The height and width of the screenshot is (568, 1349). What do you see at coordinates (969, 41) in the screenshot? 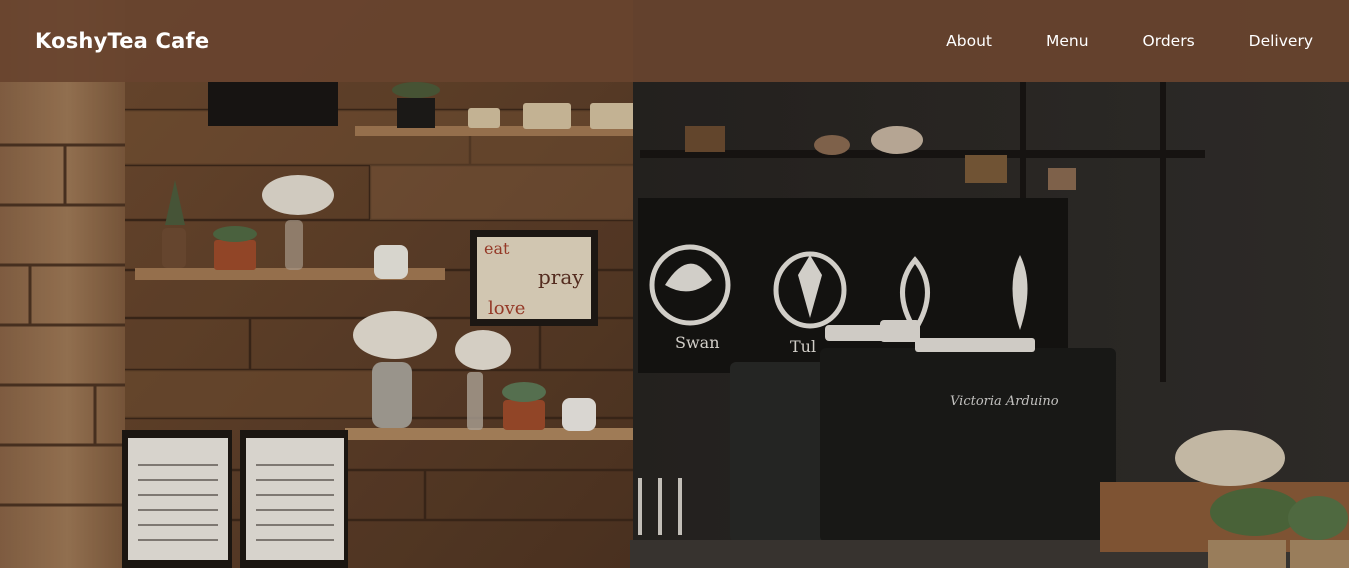
I see `nav-link-about: About` at bounding box center [969, 41].